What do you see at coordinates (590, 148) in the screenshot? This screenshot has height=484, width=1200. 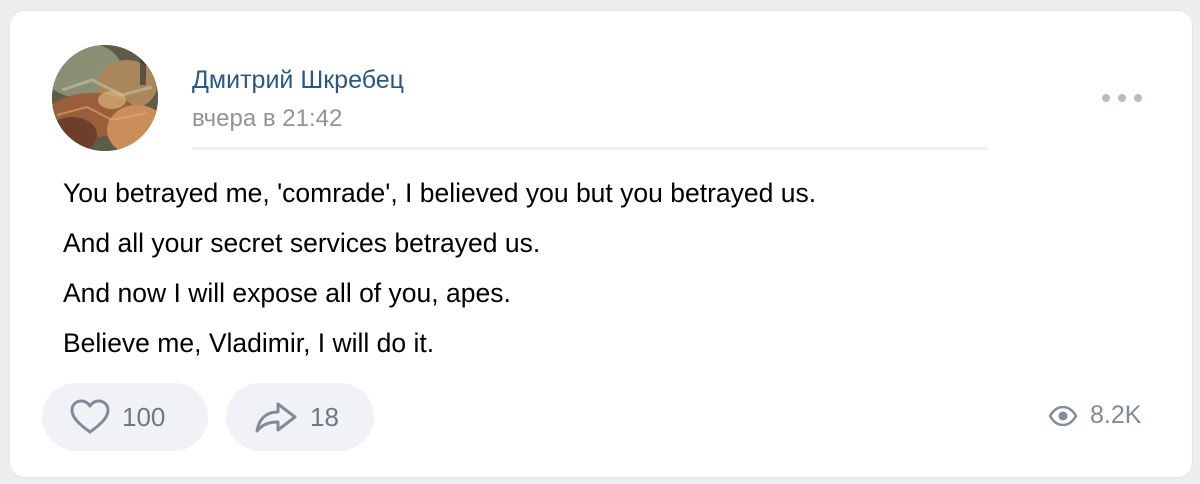 I see `header-divider` at bounding box center [590, 148].